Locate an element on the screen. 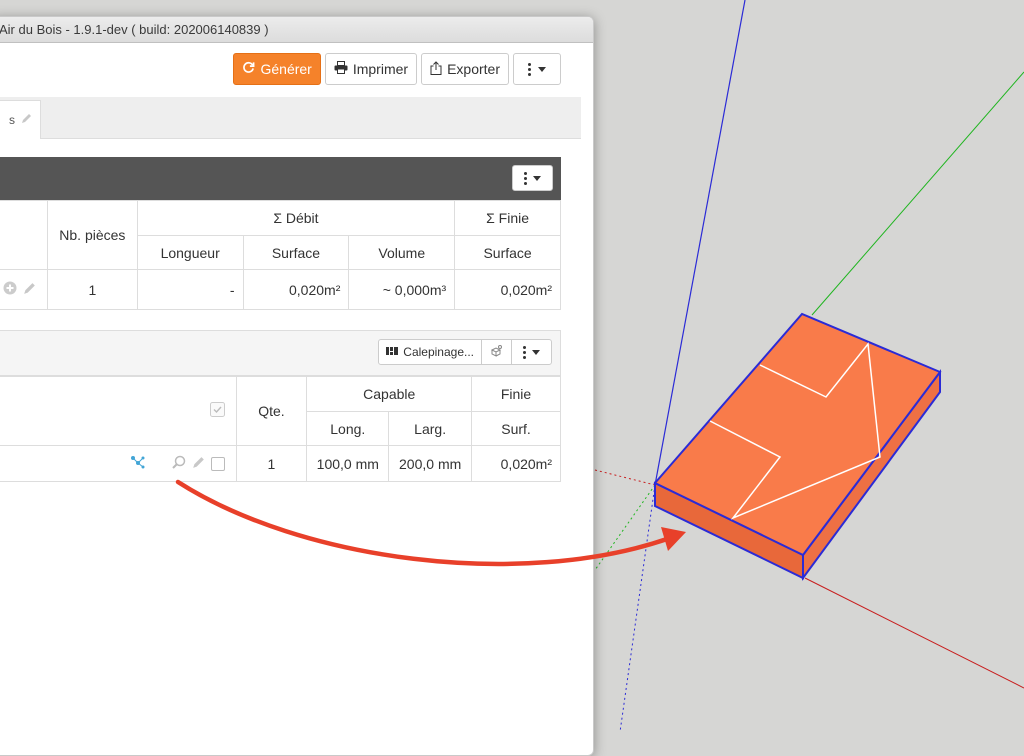 This screenshot has width=1024, height=756. toolbar: Générer Imprimer Exporter is located at coordinates (397, 69).